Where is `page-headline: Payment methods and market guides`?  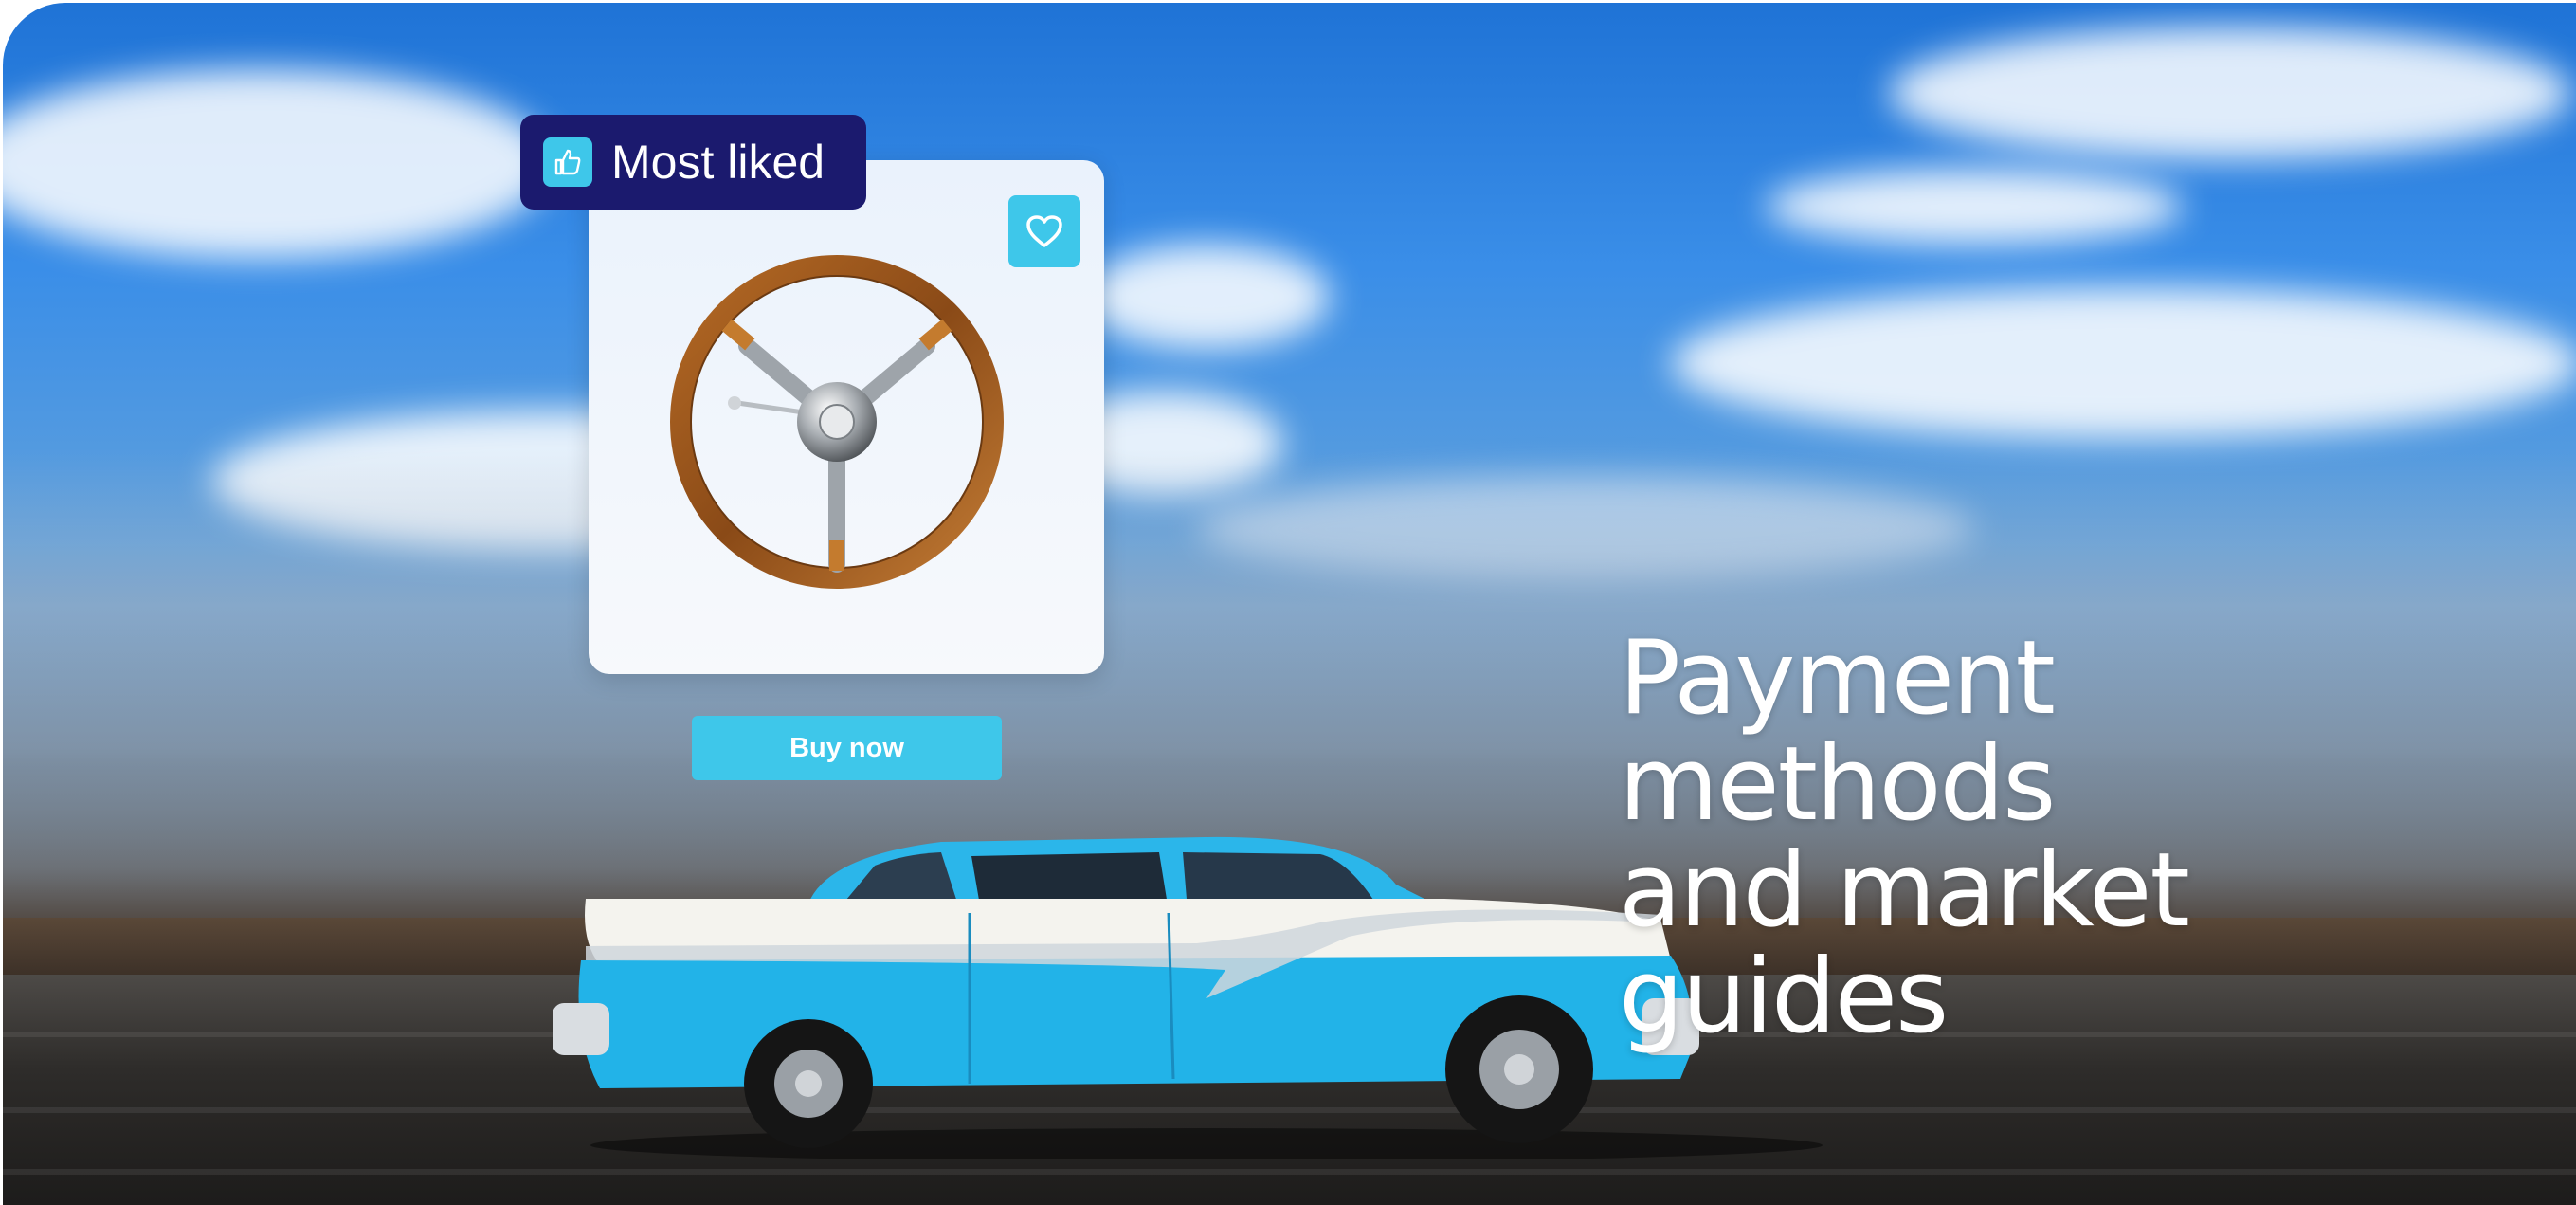
page-headline: Payment methods and market guides is located at coordinates (2064, 838).